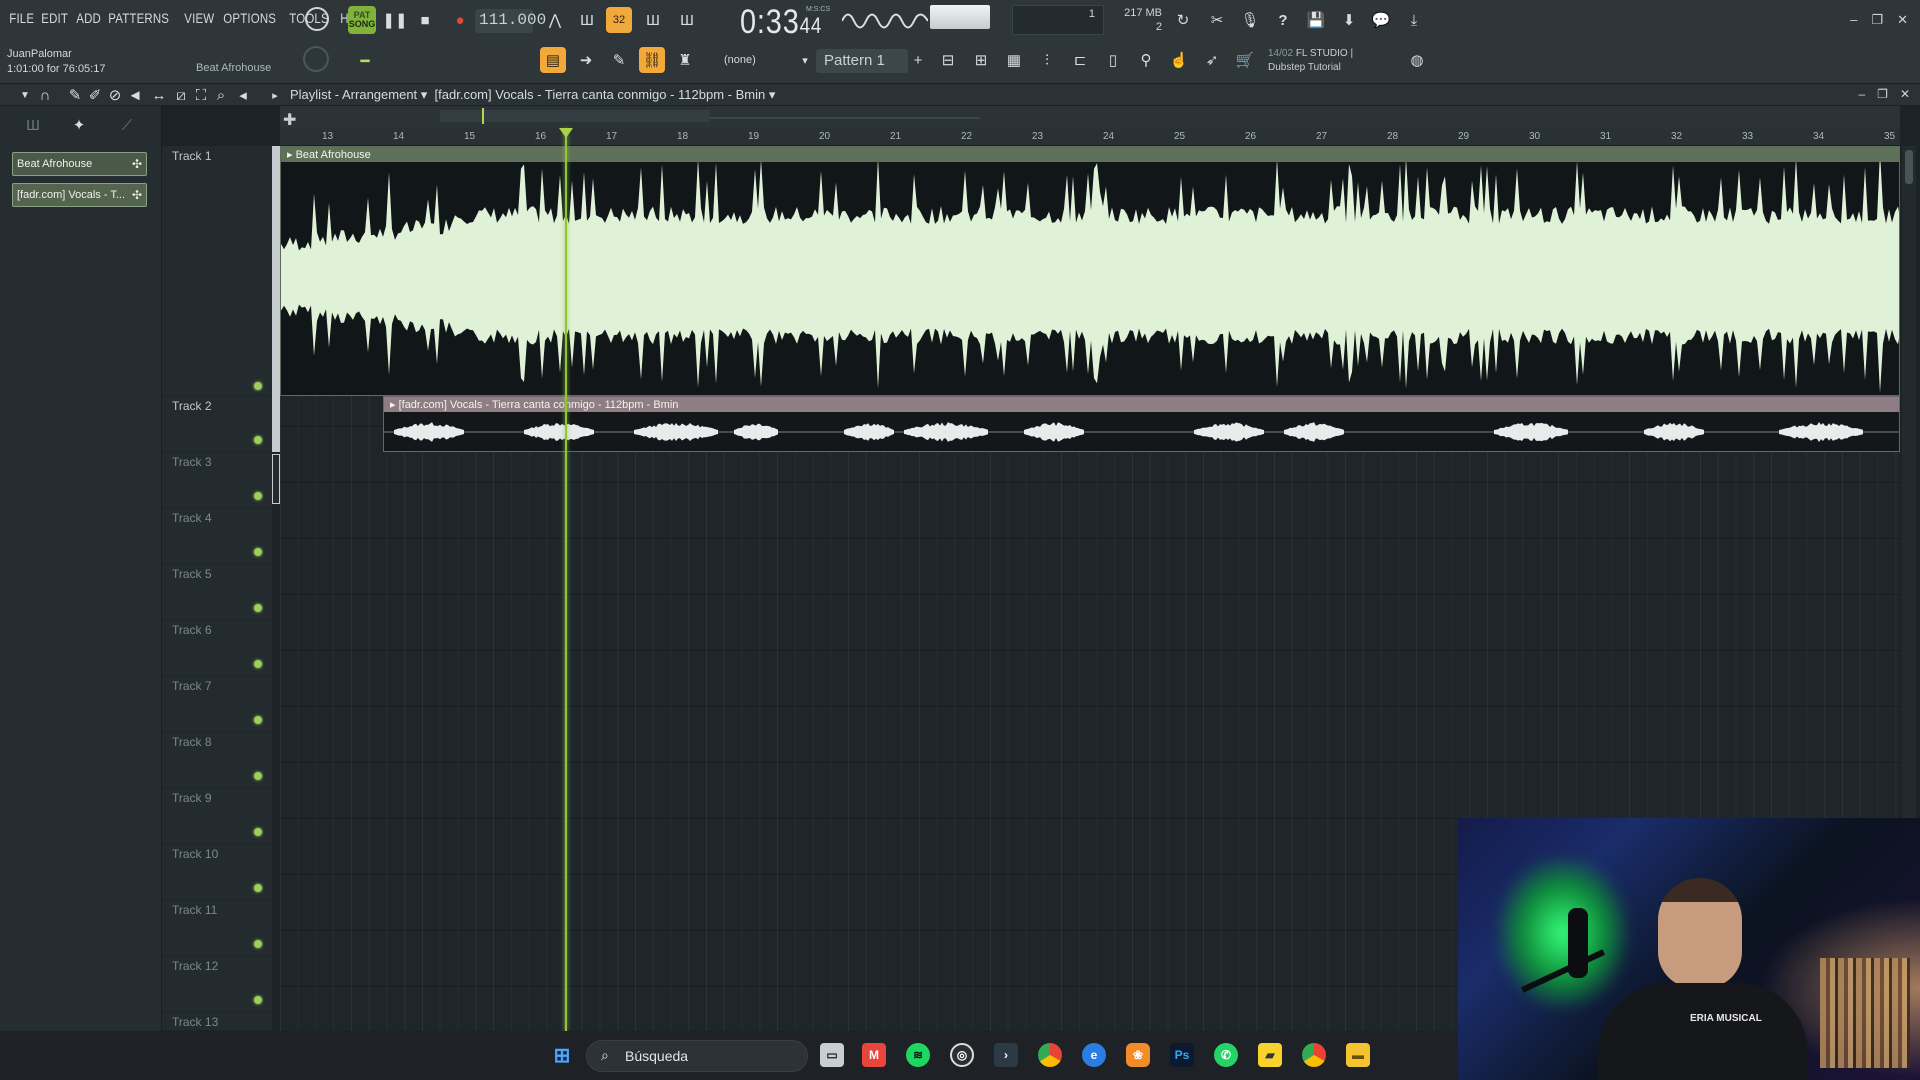  What do you see at coordinates (1381, 20) in the screenshot?
I see `chat-icon: 💬` at bounding box center [1381, 20].